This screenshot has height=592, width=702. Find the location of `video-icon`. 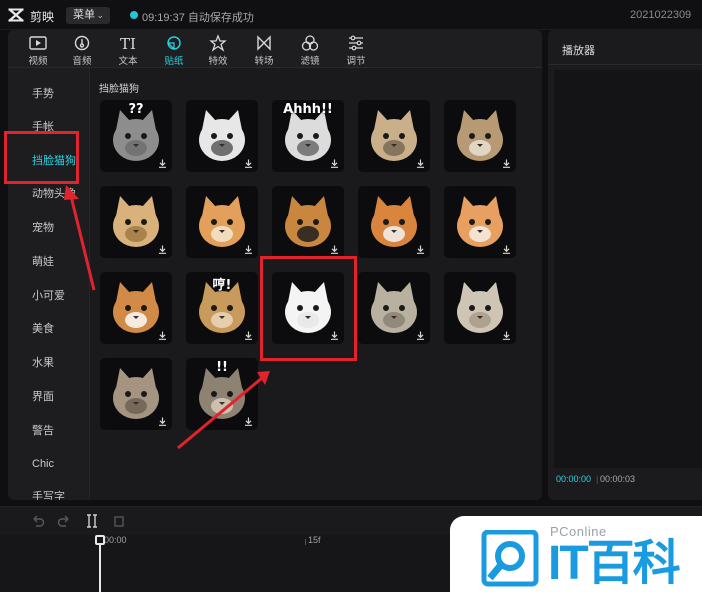

video-icon is located at coordinates (38, 43).